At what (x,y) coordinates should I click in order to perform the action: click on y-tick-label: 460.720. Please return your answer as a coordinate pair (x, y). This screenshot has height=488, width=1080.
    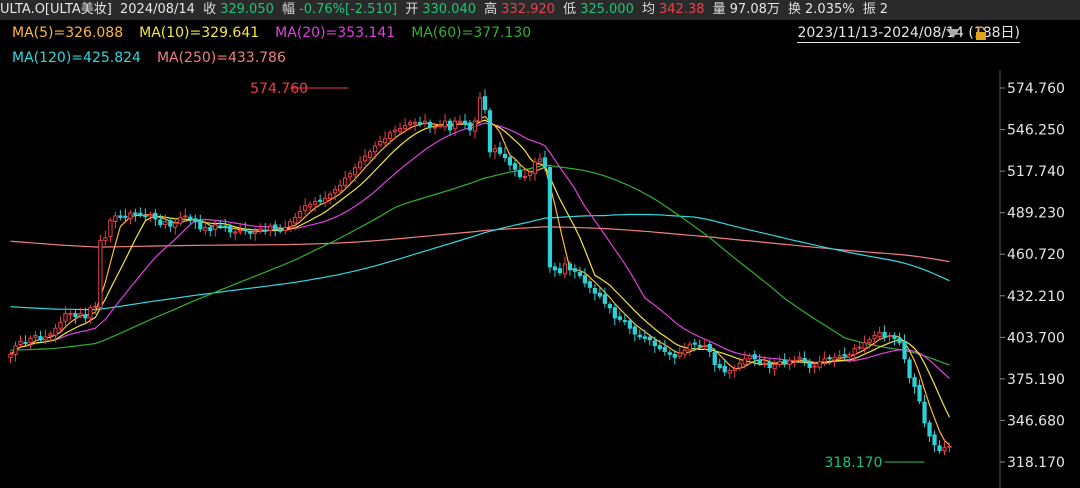
    Looking at the image, I should click on (1036, 255).